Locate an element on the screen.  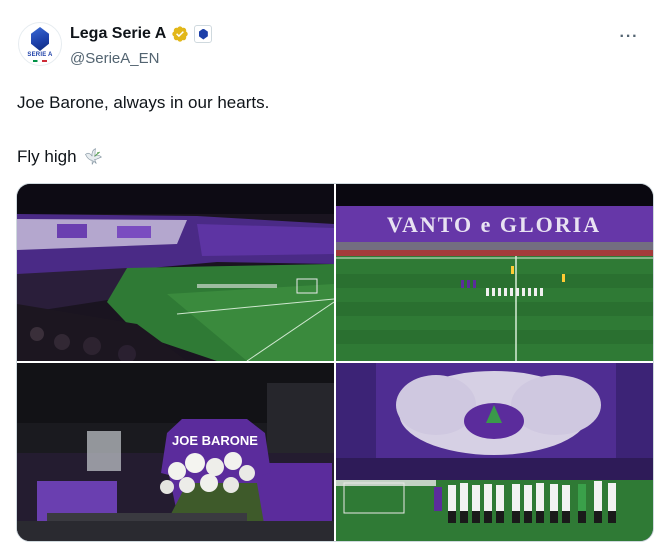
tweet-line-2: Fly high is located at coordinates (143, 157).